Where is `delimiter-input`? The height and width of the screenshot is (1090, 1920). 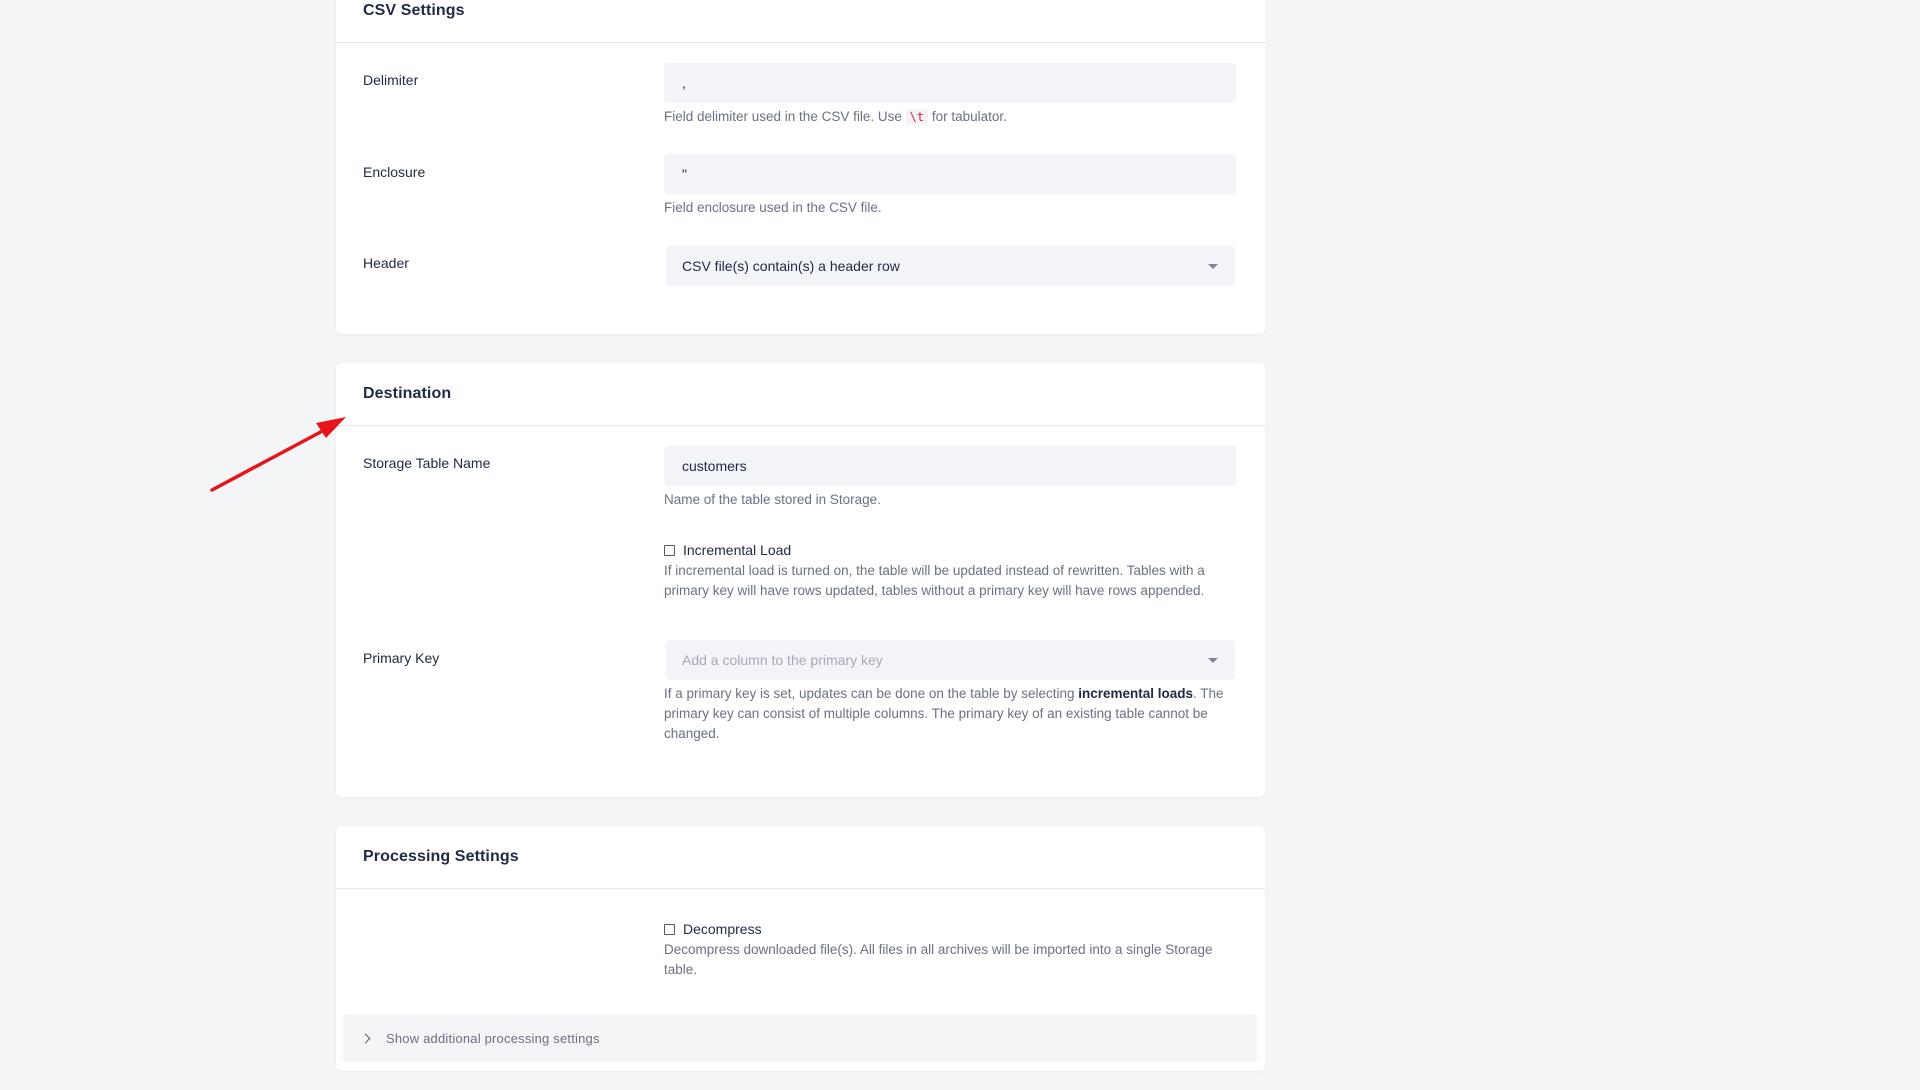 delimiter-input is located at coordinates (950, 83).